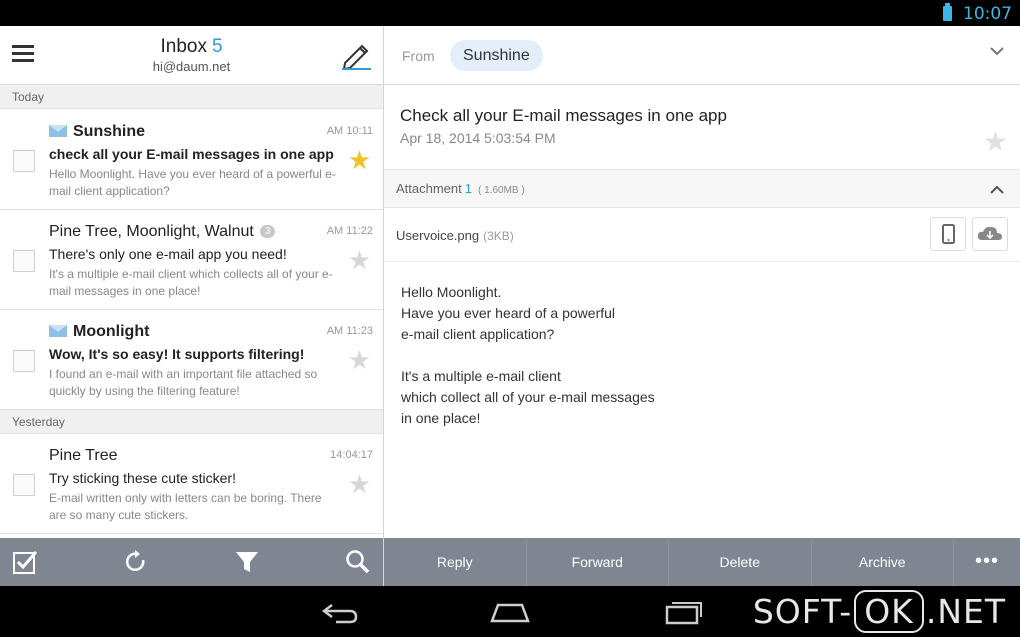  What do you see at coordinates (468, 188) in the screenshot?
I see `attachment-count: 1` at bounding box center [468, 188].